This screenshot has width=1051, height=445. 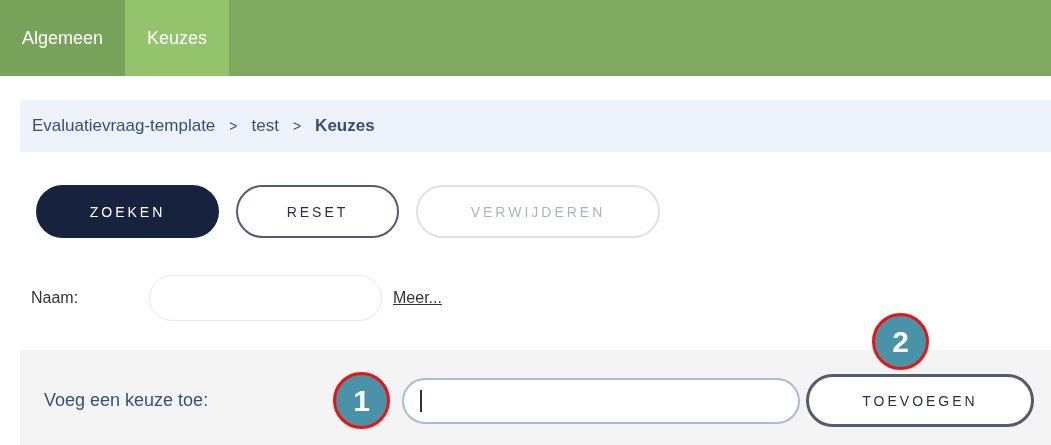 What do you see at coordinates (900, 341) in the screenshot?
I see `number-badge: 2` at bounding box center [900, 341].